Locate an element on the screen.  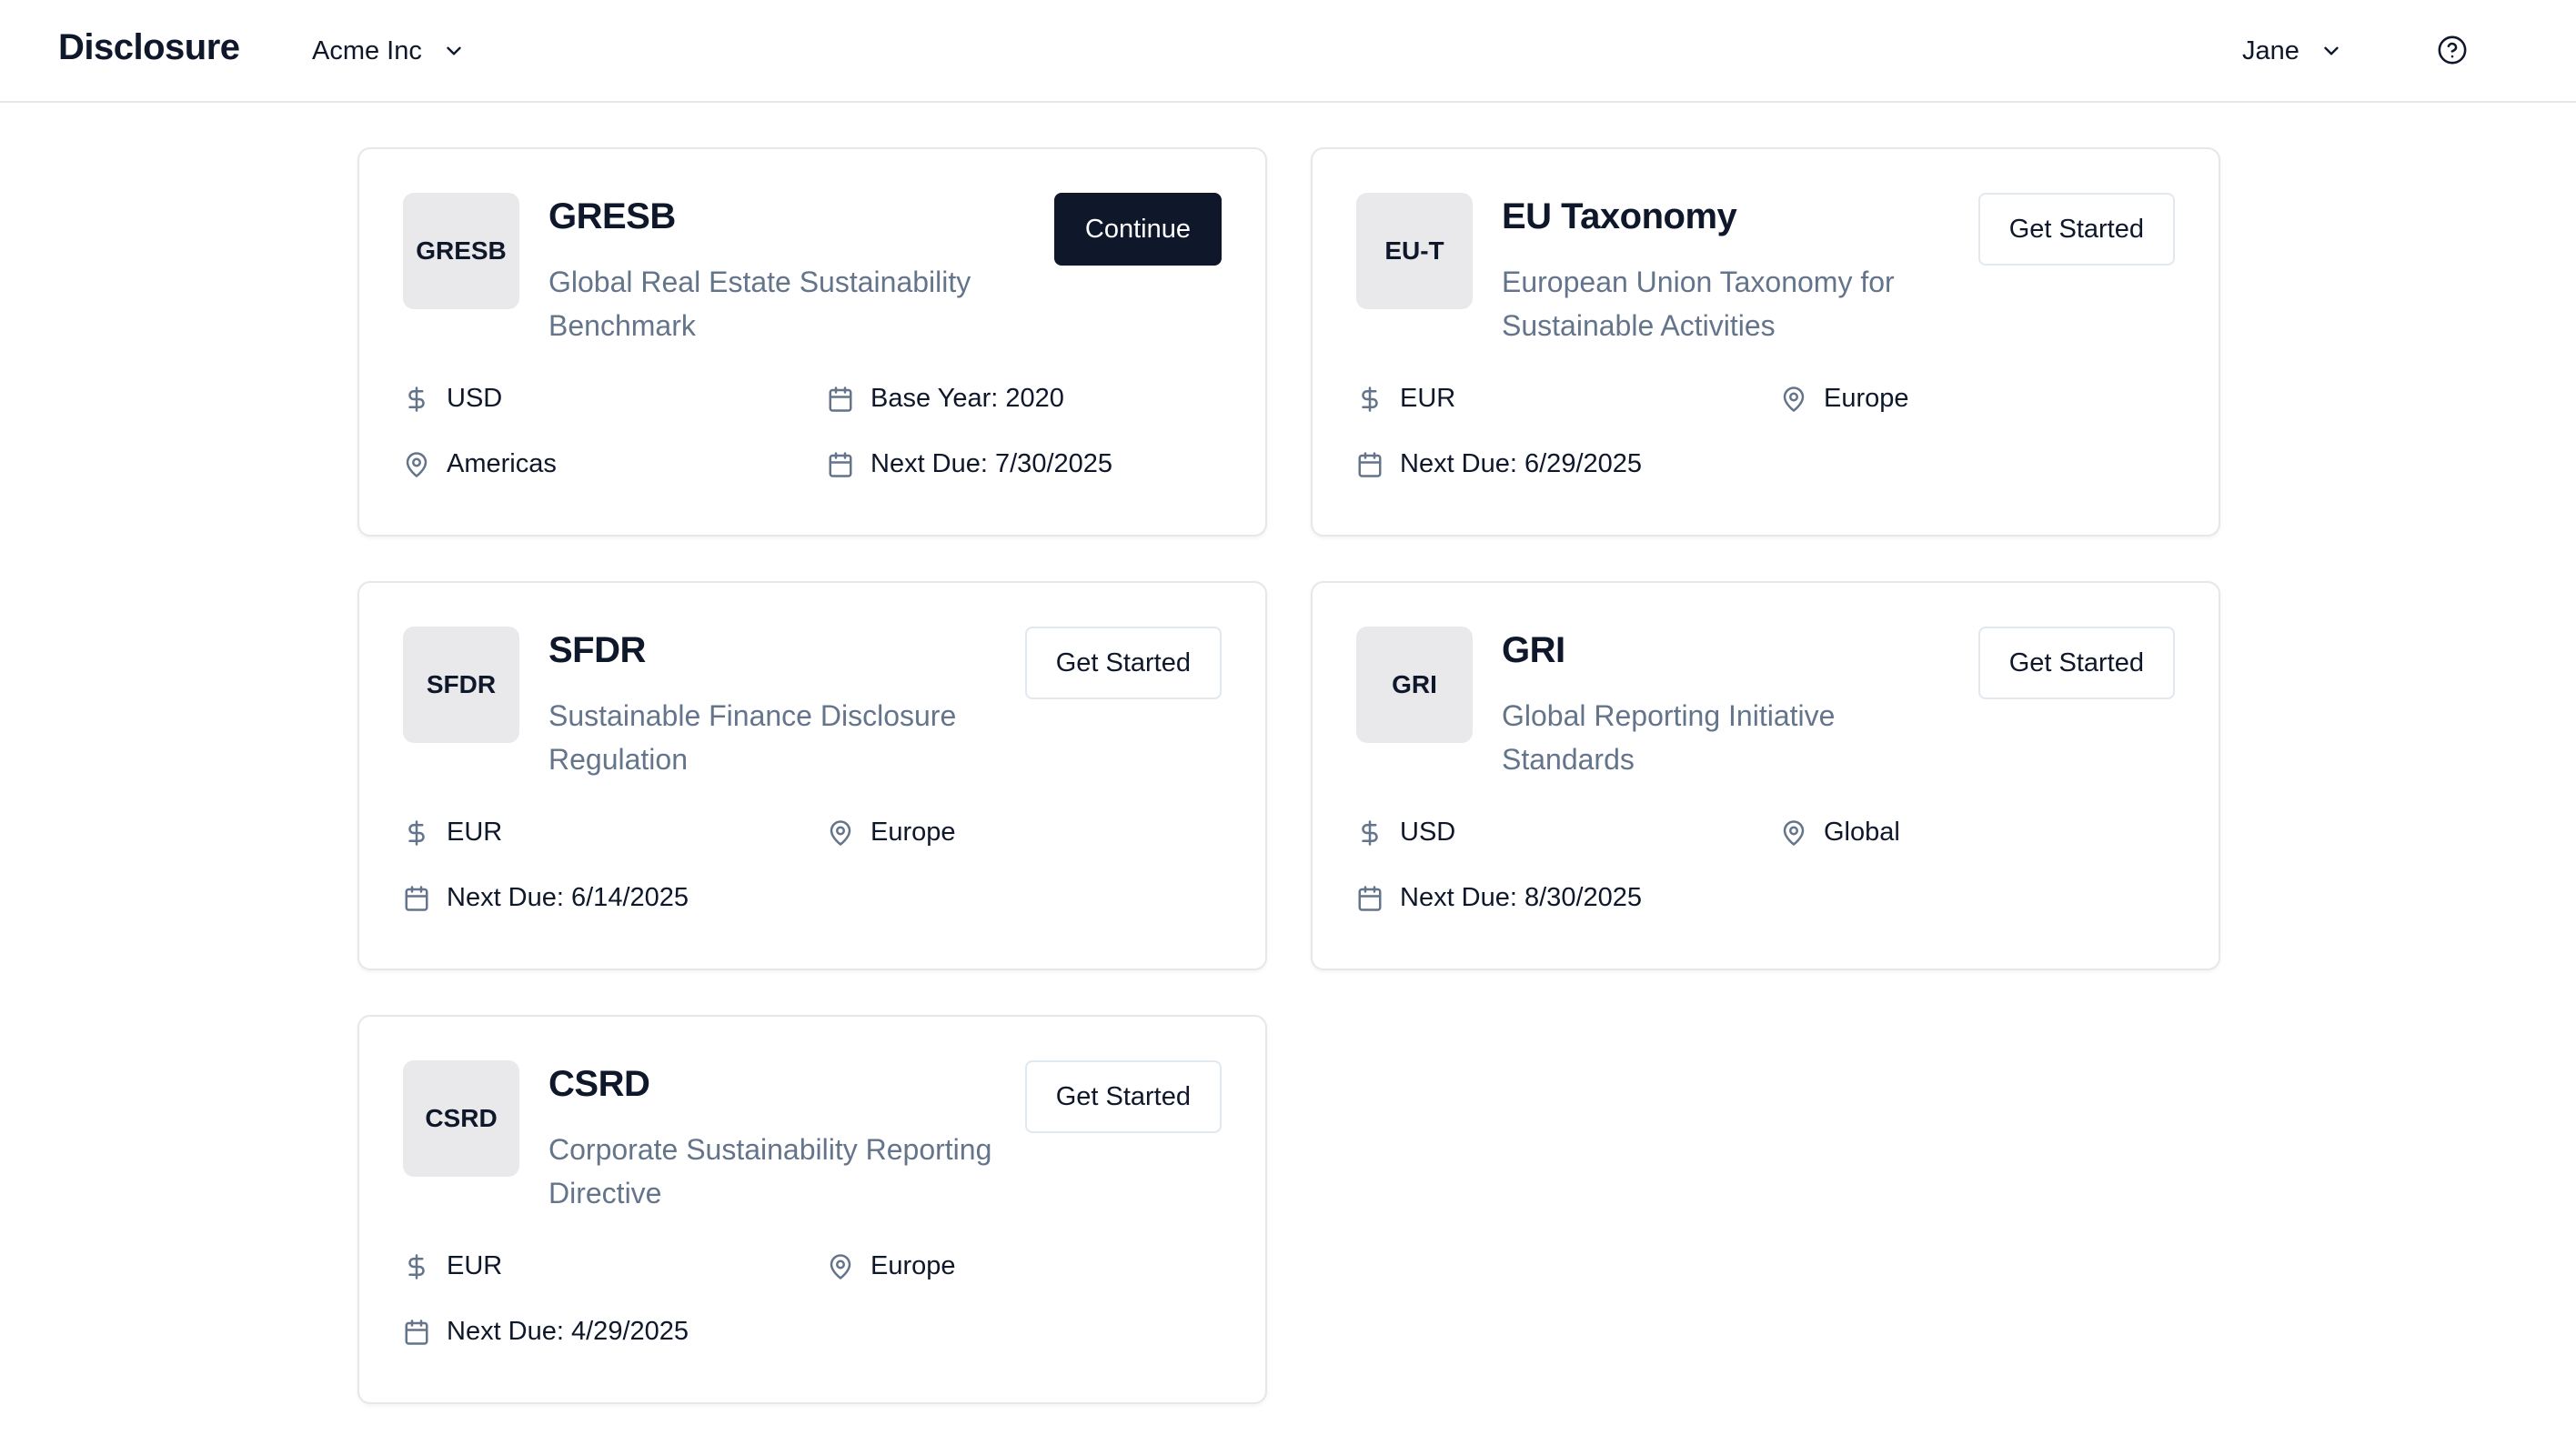
region-label: Global is located at coordinates (1862, 832).